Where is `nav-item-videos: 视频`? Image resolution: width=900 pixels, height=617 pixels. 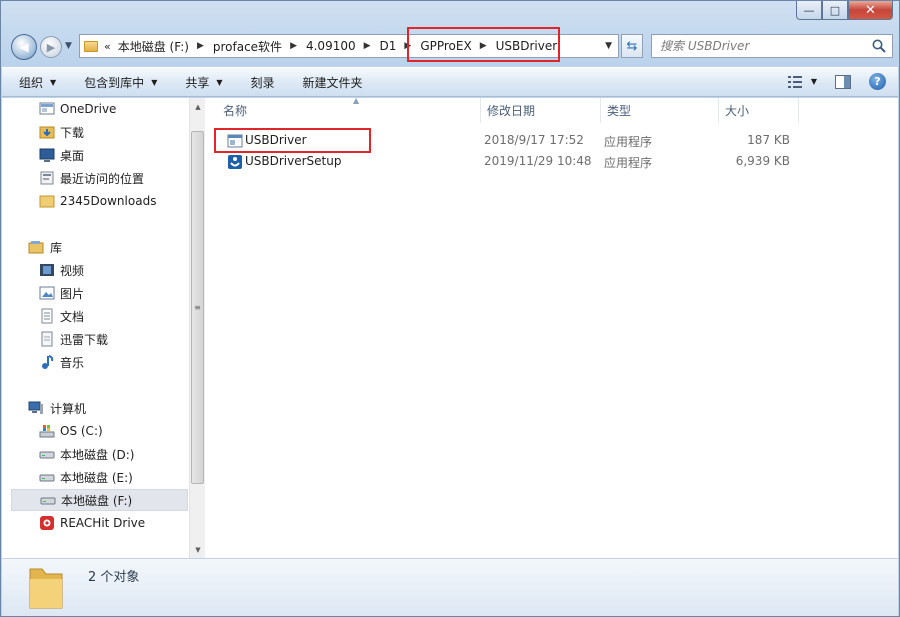 nav-item-videos: 视频 is located at coordinates (99, 270).